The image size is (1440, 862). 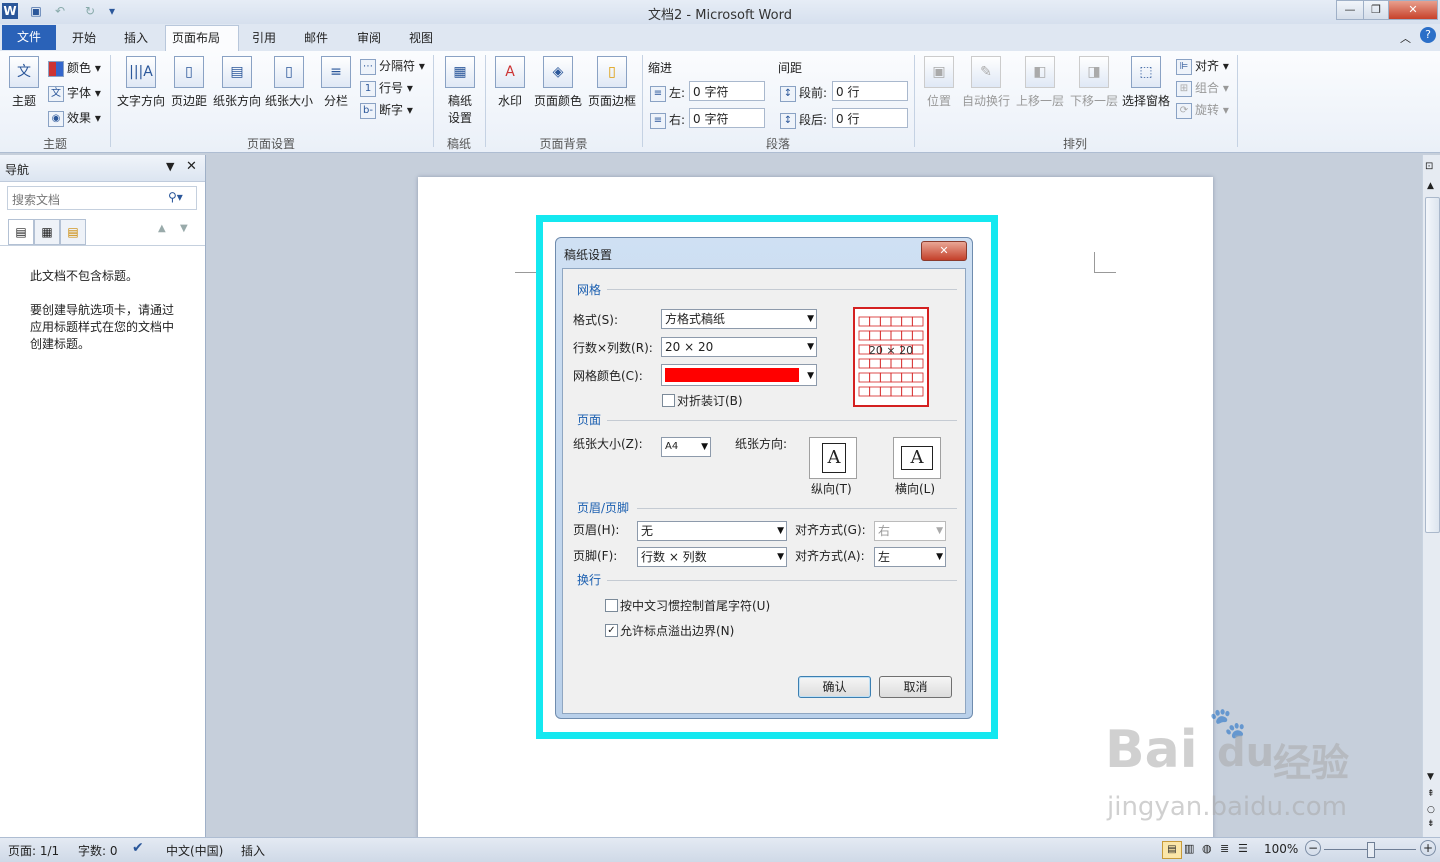 I want to click on zoom-level: 100%, so click(x=1281, y=849).